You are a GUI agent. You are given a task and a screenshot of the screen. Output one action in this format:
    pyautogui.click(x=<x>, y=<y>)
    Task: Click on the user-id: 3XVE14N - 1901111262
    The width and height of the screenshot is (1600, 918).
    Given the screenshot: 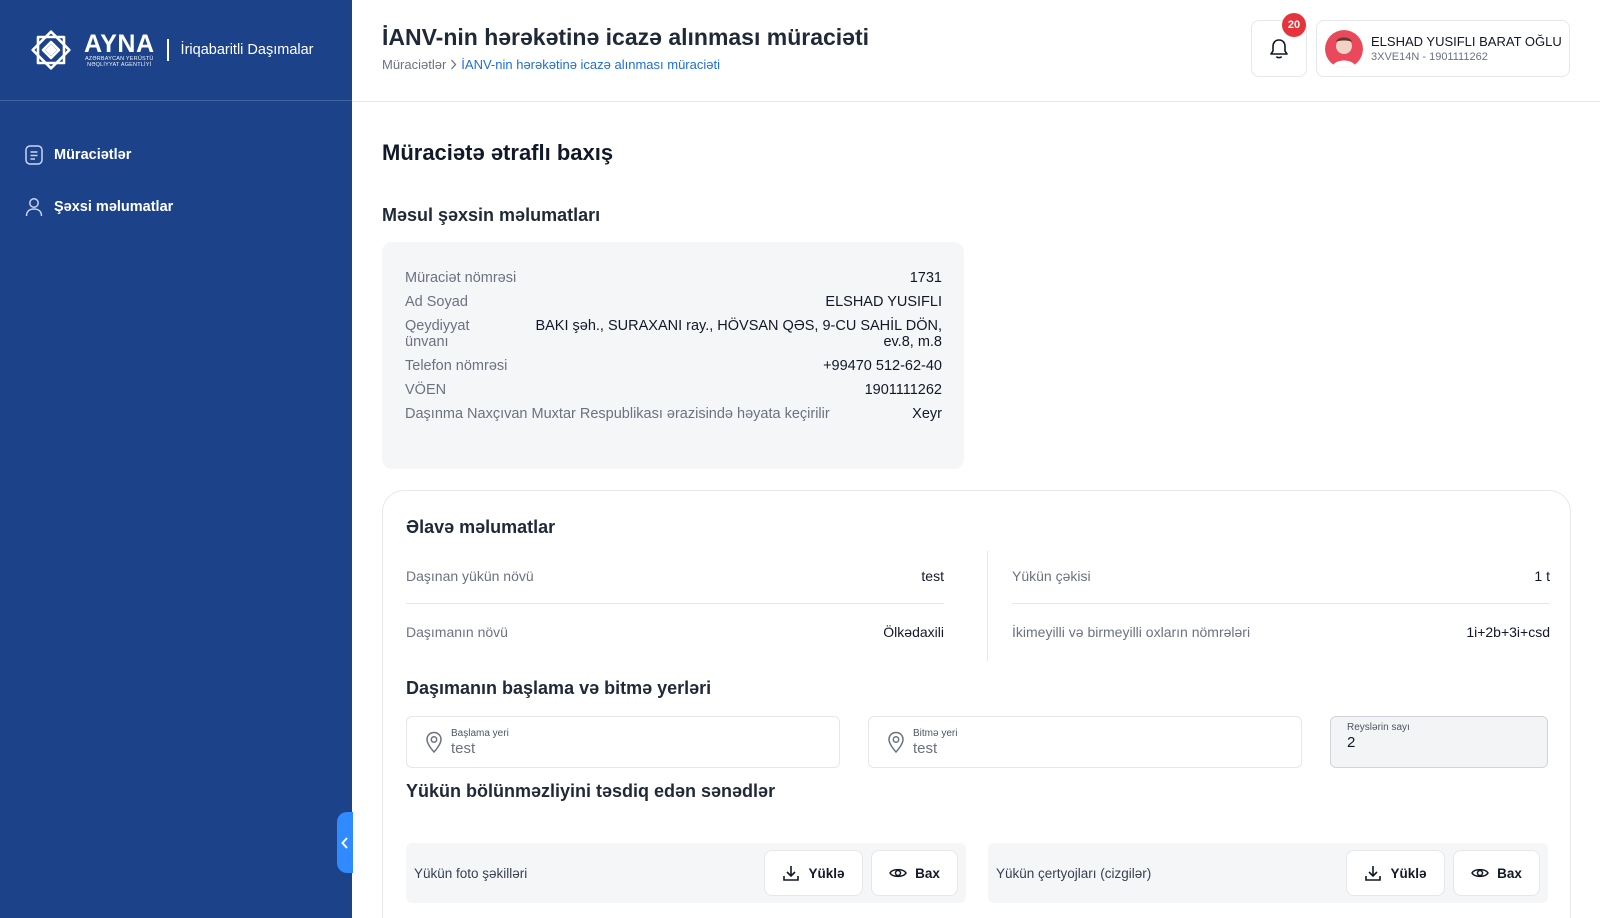 What is the action you would take?
    pyautogui.click(x=1429, y=57)
    